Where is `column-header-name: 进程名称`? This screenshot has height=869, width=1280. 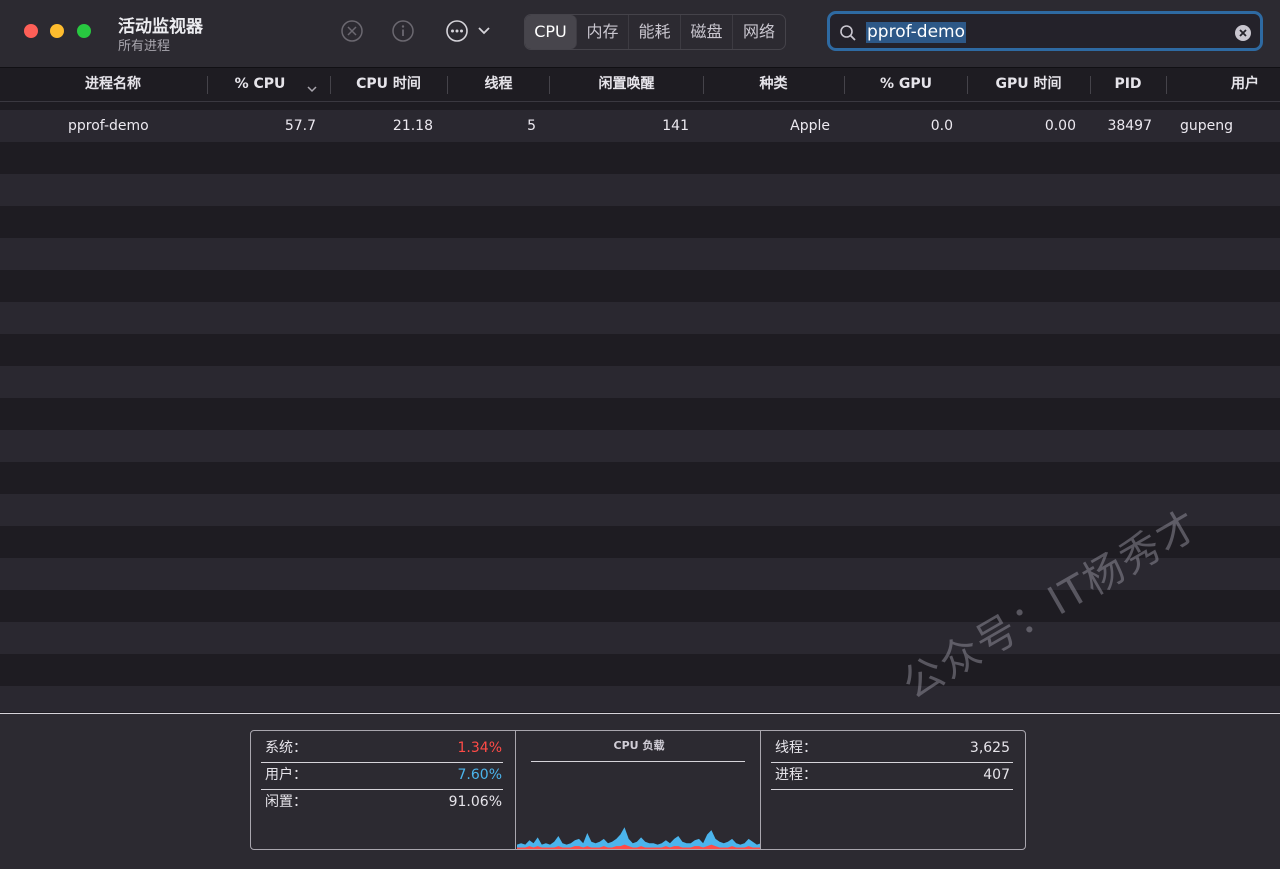
column-header-name: 进程名称 is located at coordinates (113, 84).